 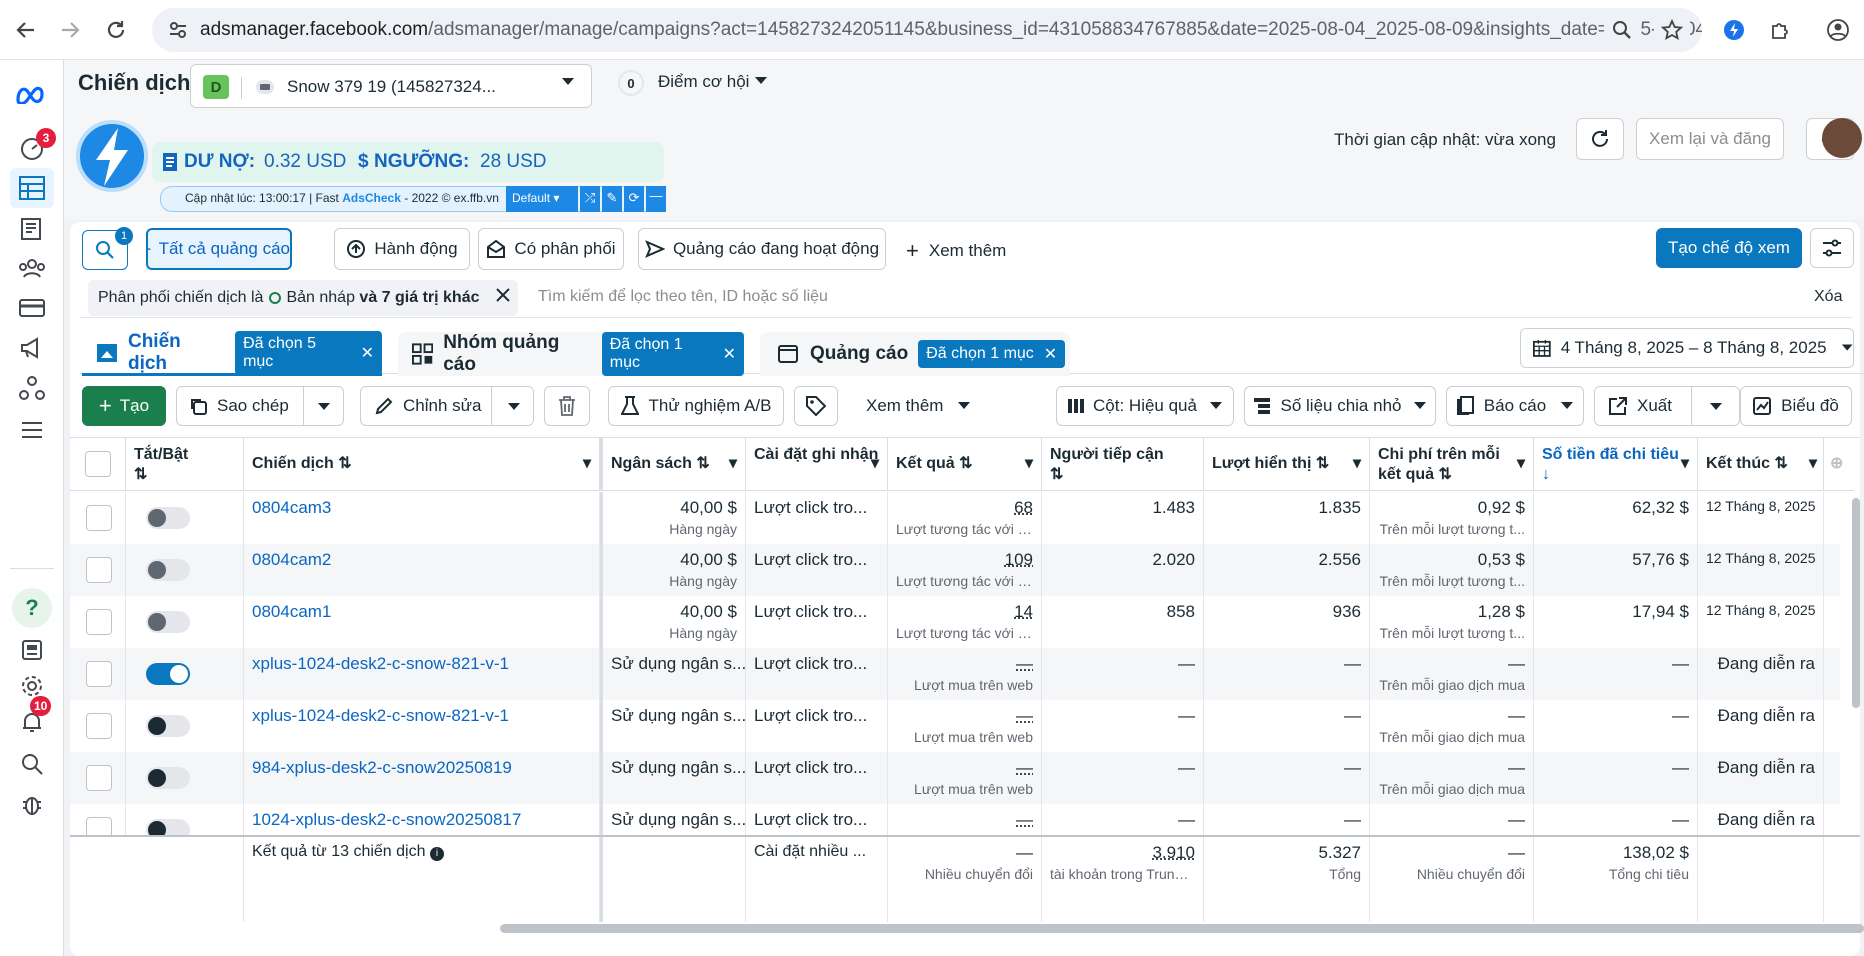 What do you see at coordinates (571, 354) in the screenshot?
I see `tab-ad-sets: Nhóm quảng cáo Đã chọn 1 mục ✕` at bounding box center [571, 354].